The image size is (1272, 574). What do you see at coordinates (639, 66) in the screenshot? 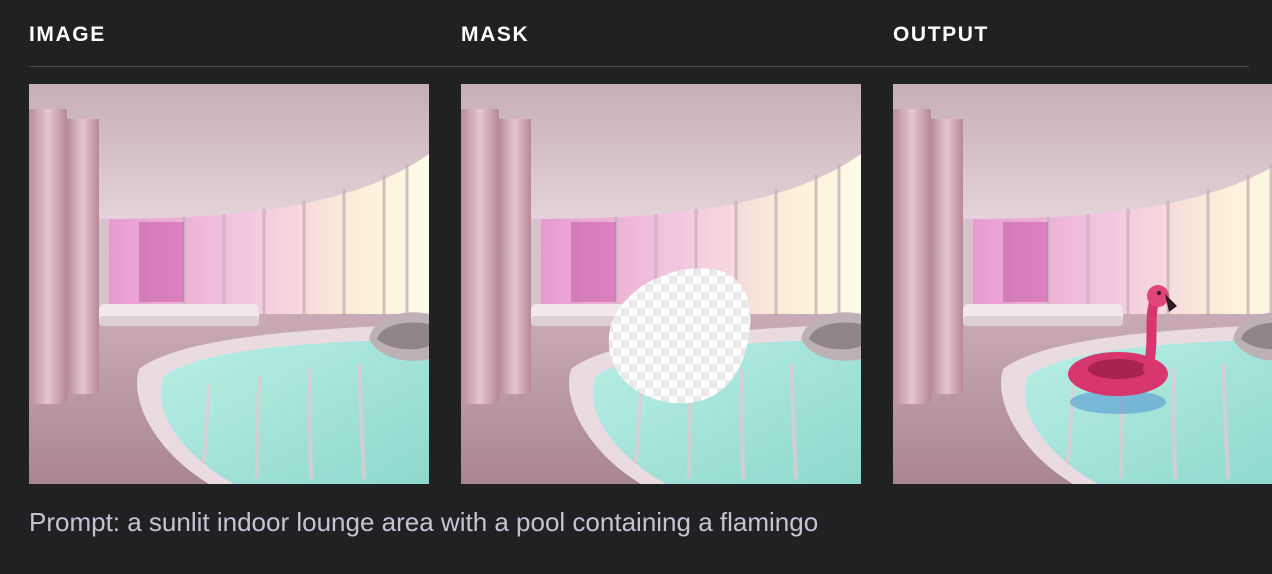
I see `header-divider` at bounding box center [639, 66].